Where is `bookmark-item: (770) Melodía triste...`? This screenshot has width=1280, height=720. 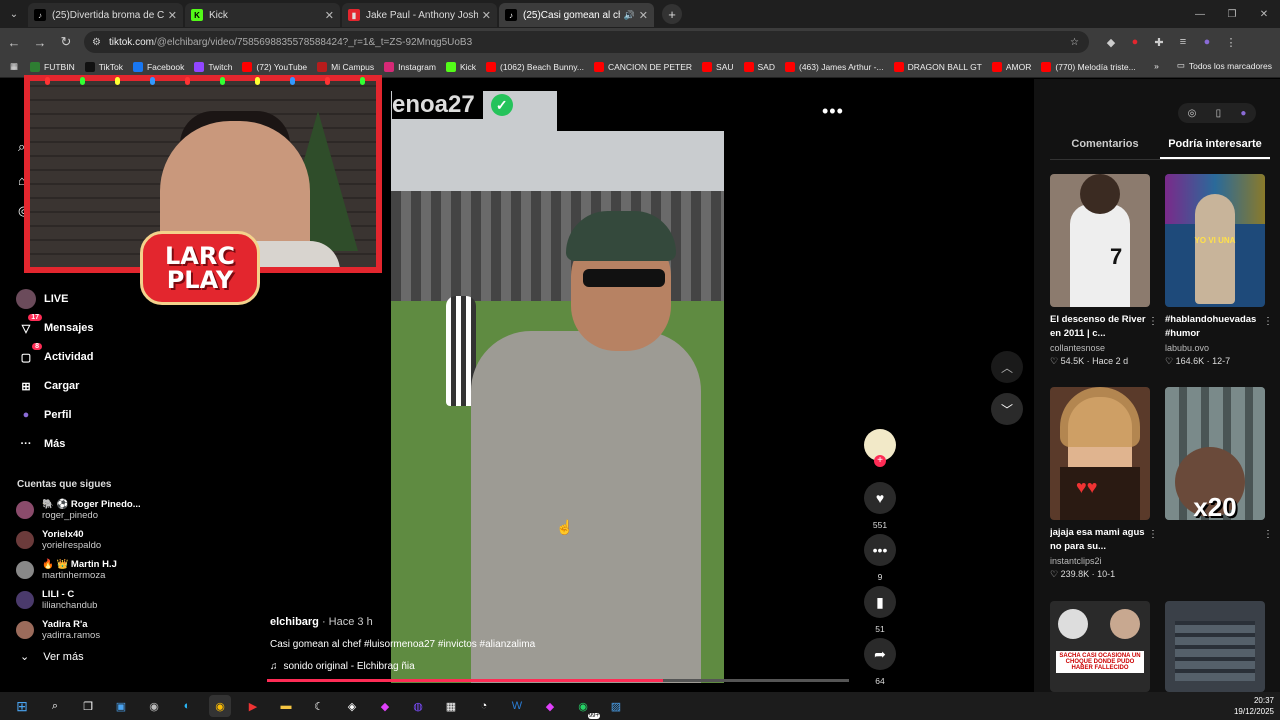
bookmark-item: (770) Melodía triste... is located at coordinates (1088, 66).